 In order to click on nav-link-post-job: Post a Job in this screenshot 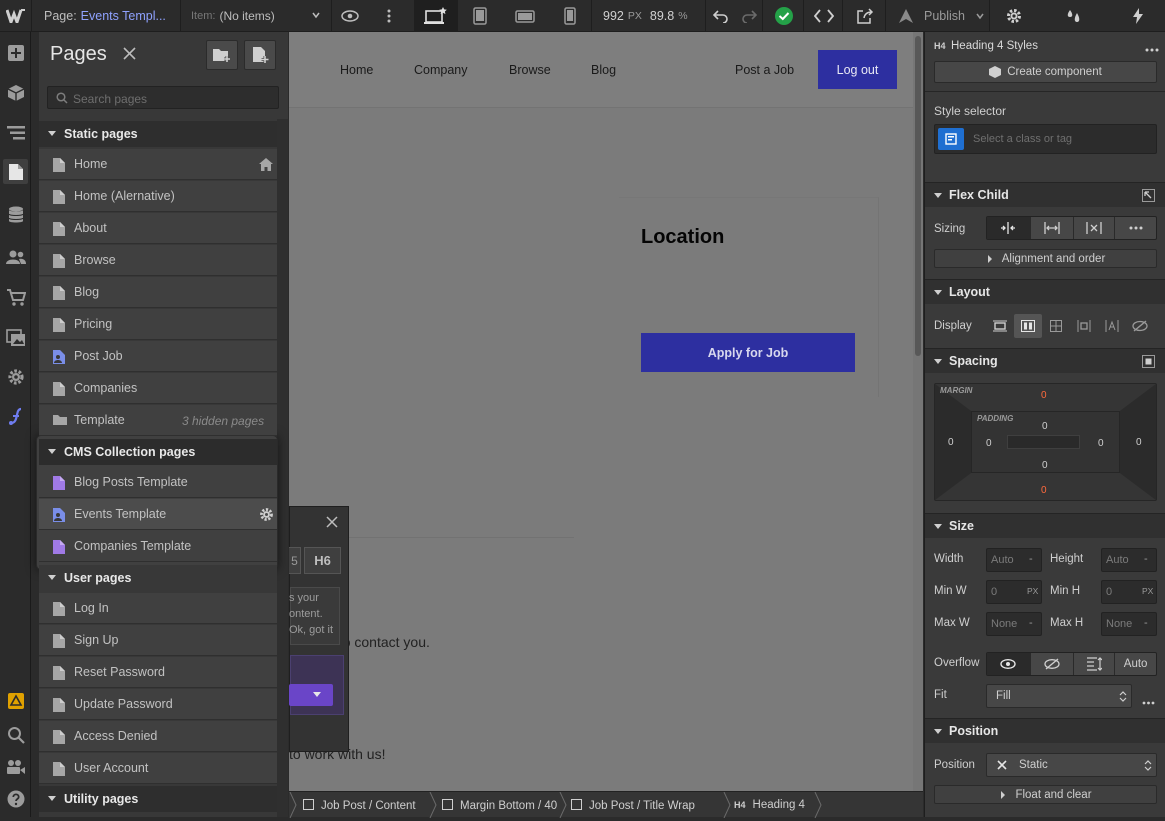, I will do `click(764, 70)`.